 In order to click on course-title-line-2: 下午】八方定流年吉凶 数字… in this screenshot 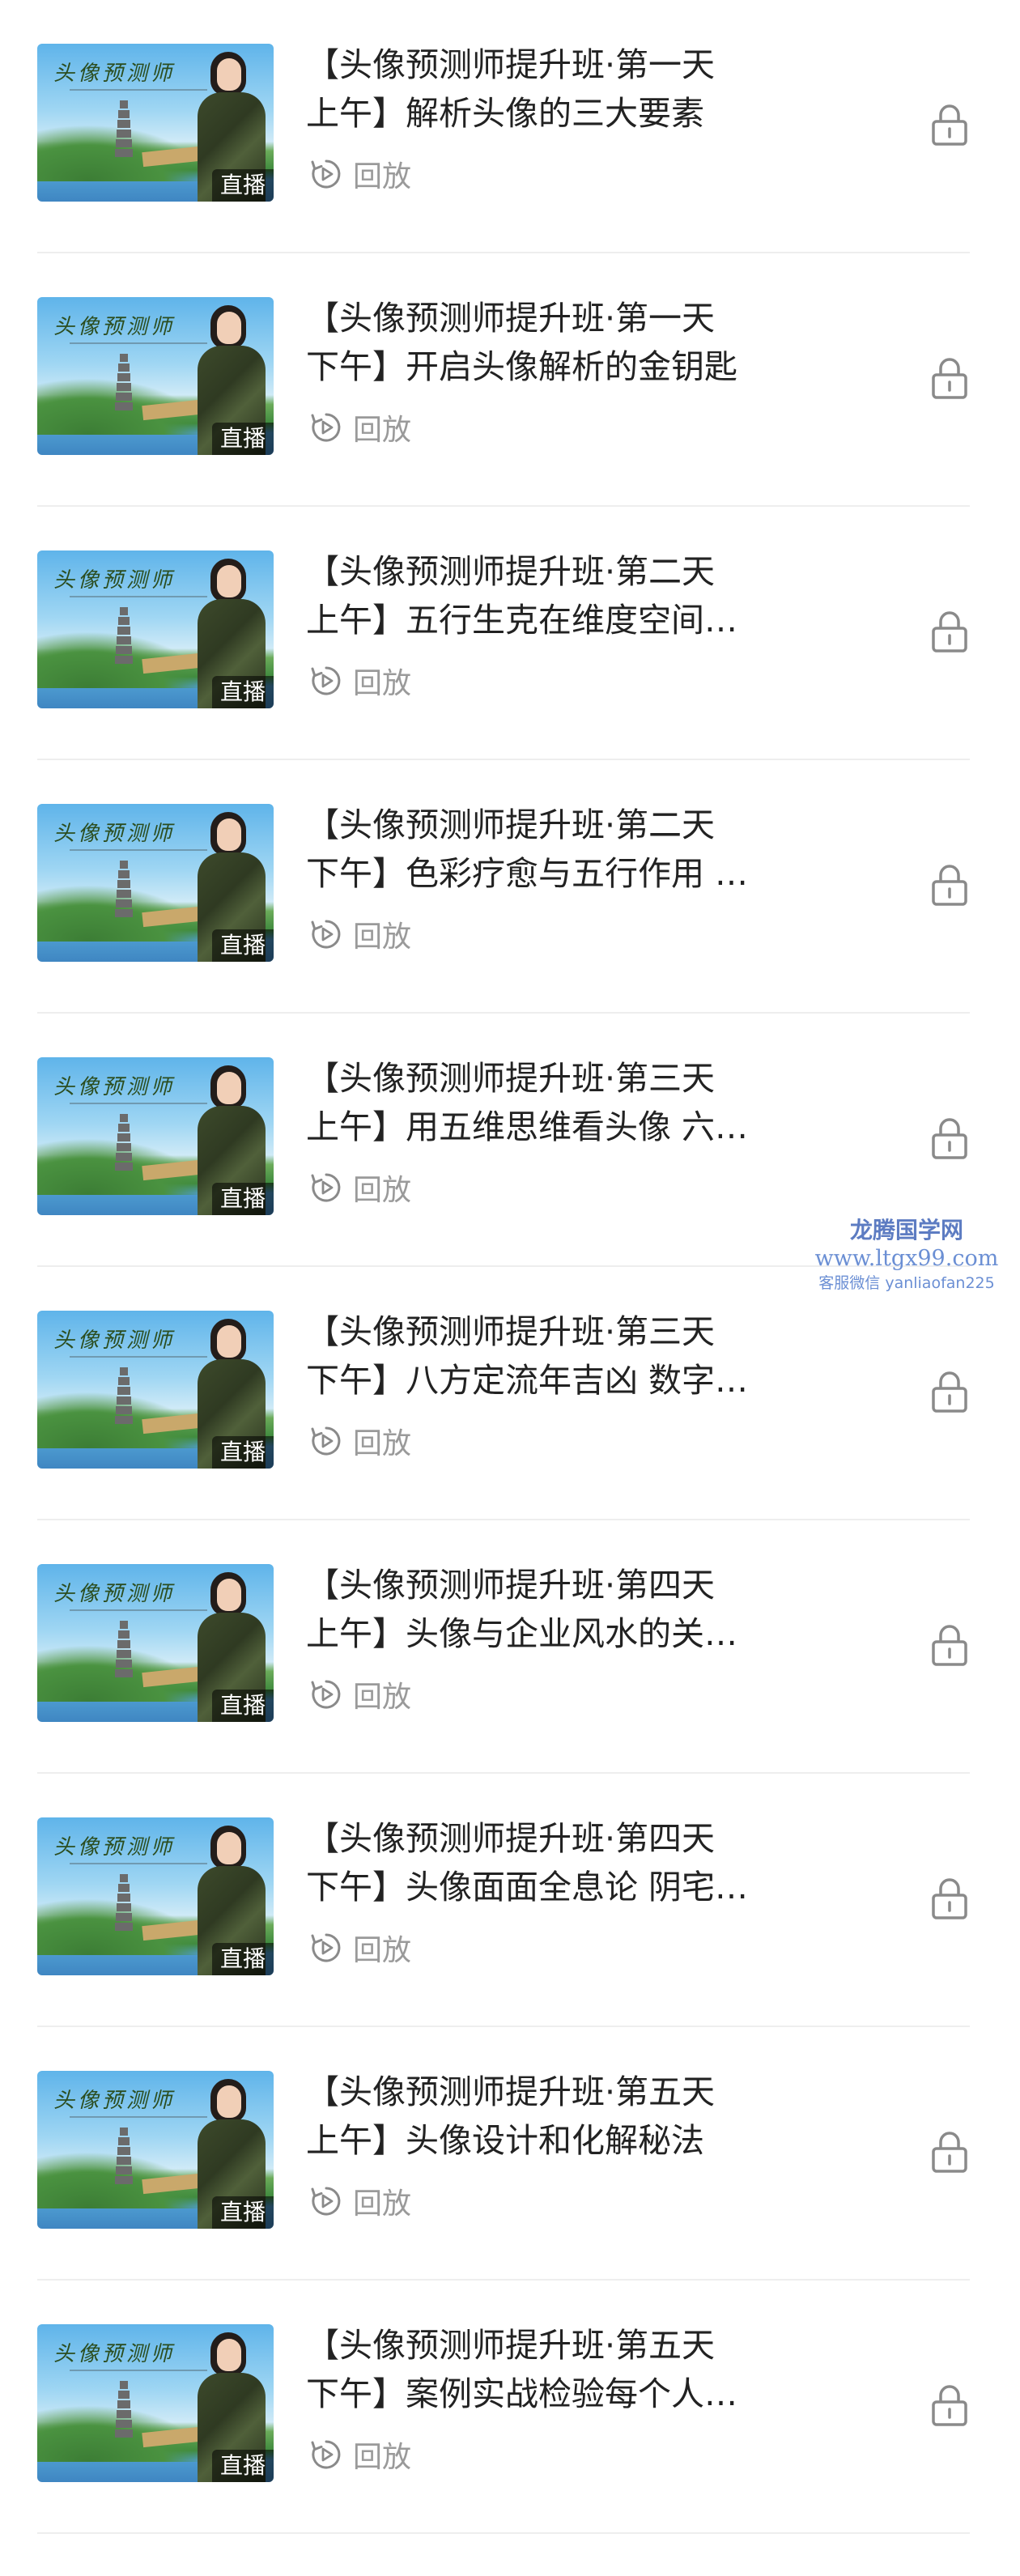, I will do `click(527, 1380)`.